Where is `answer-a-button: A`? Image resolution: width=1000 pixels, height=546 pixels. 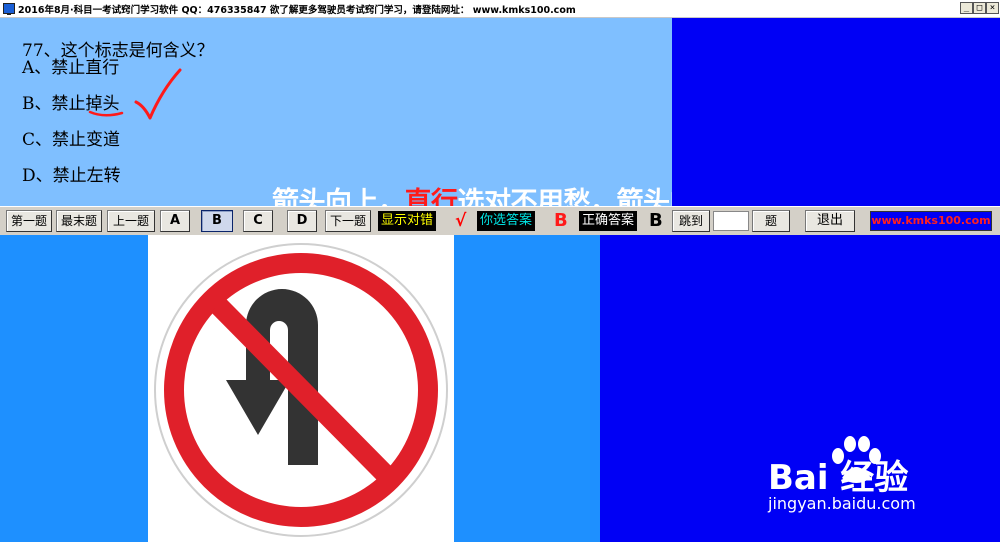 answer-a-button: A is located at coordinates (175, 221).